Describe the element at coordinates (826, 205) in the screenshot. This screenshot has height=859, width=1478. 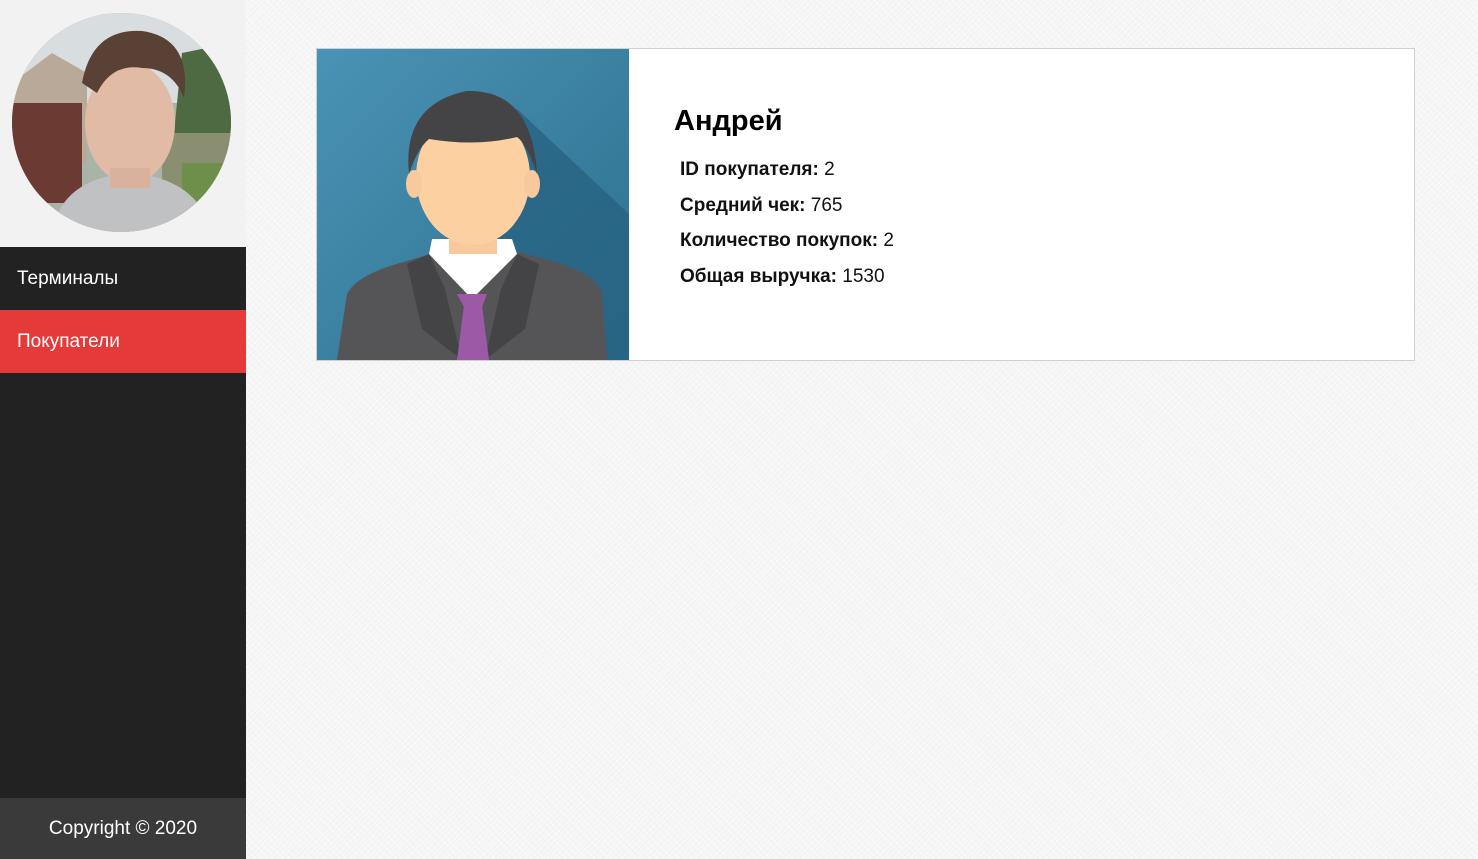
I see `field-value: 765` at that location.